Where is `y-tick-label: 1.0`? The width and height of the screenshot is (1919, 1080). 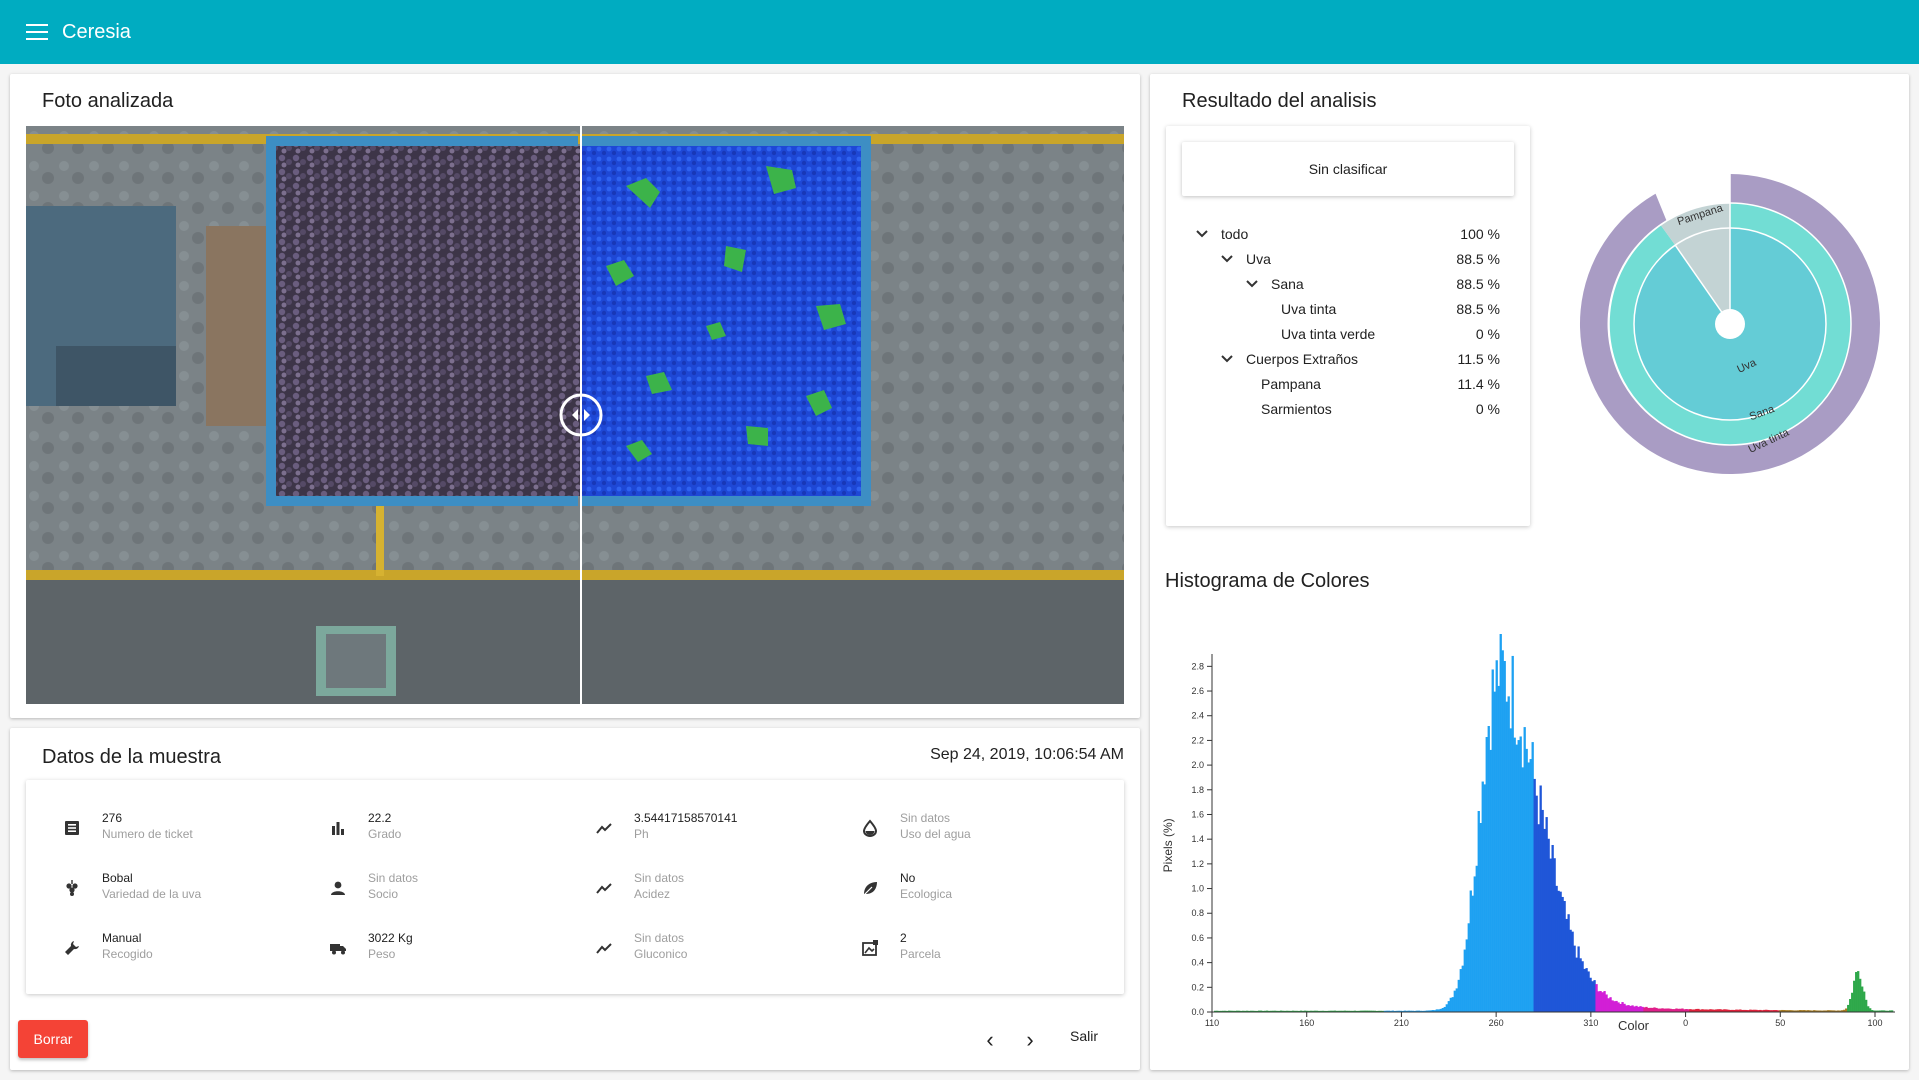
y-tick-label: 1.0 is located at coordinates (1197, 889).